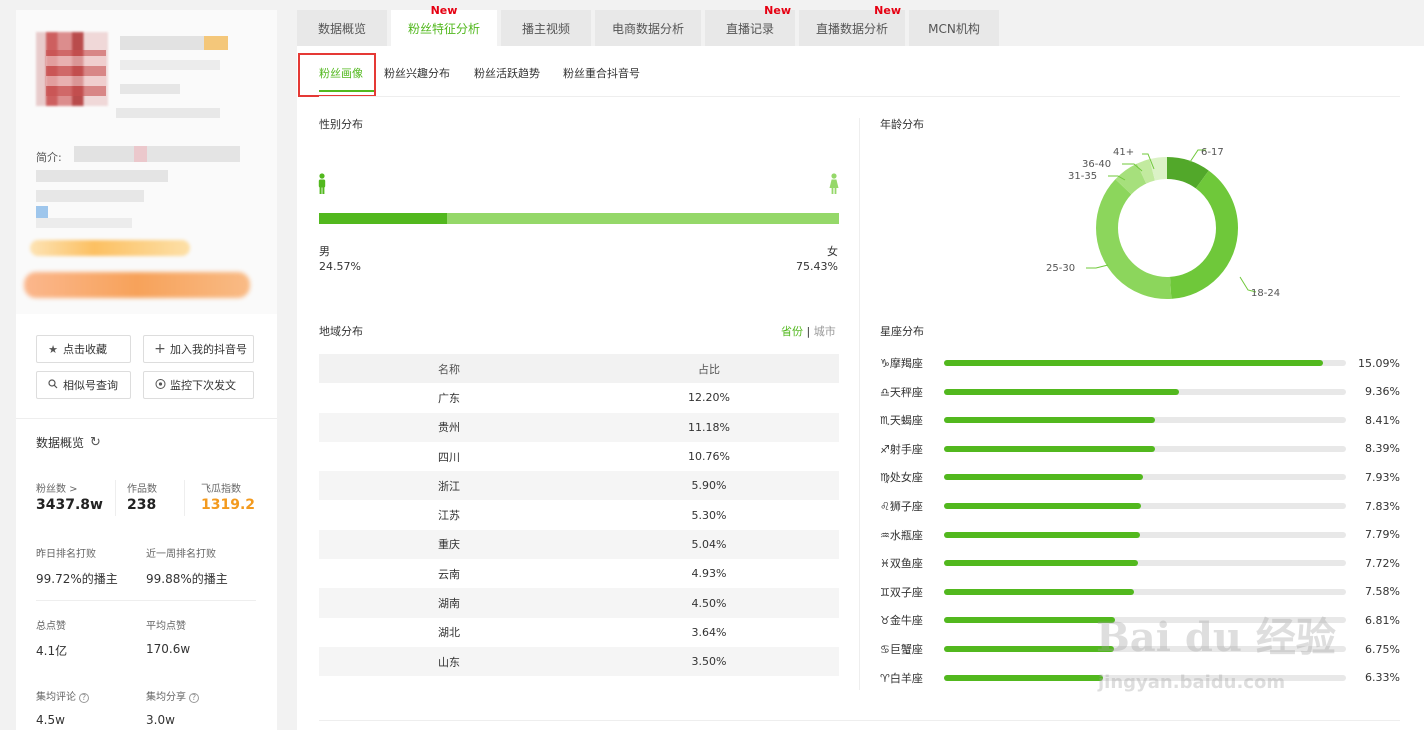 This screenshot has width=1424, height=730. Describe the element at coordinates (95, 442) in the screenshot. I see `refresh-icon: ↻` at that location.